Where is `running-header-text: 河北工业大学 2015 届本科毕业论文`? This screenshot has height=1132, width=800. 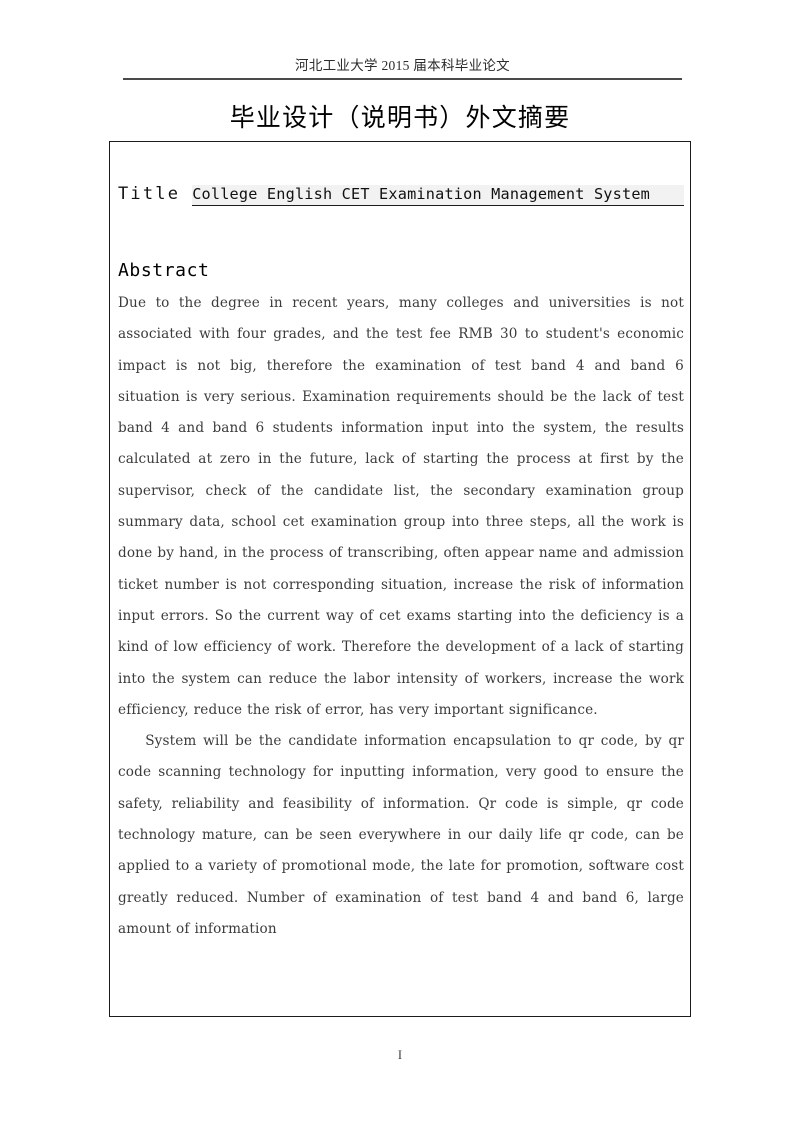 running-header-text: 河北工业大学 2015 届本科毕业论文 is located at coordinates (402, 65).